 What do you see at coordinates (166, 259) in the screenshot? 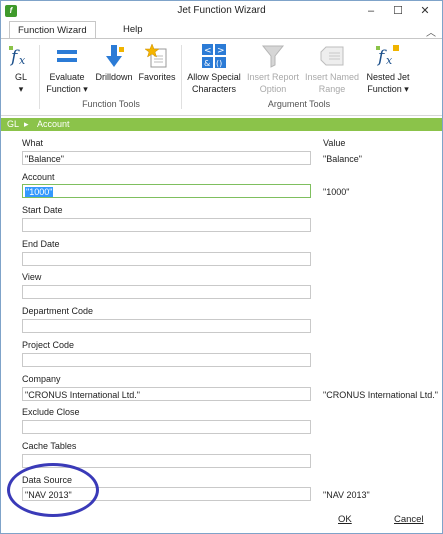
I see `end-date-input` at bounding box center [166, 259].